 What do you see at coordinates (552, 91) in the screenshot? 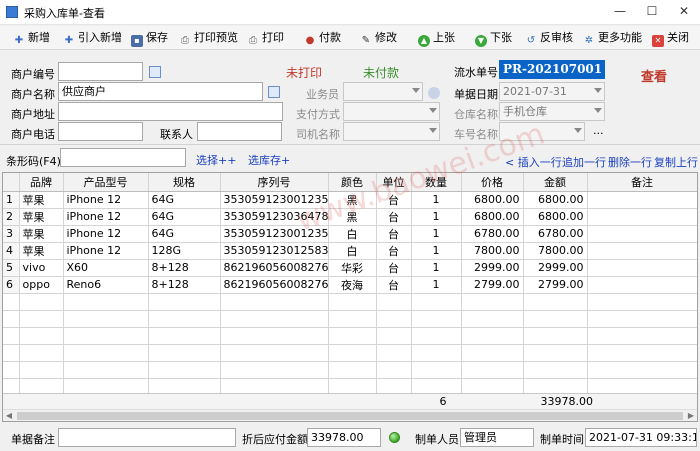
I see `doc-date-input: 2021-07-31` at bounding box center [552, 91].